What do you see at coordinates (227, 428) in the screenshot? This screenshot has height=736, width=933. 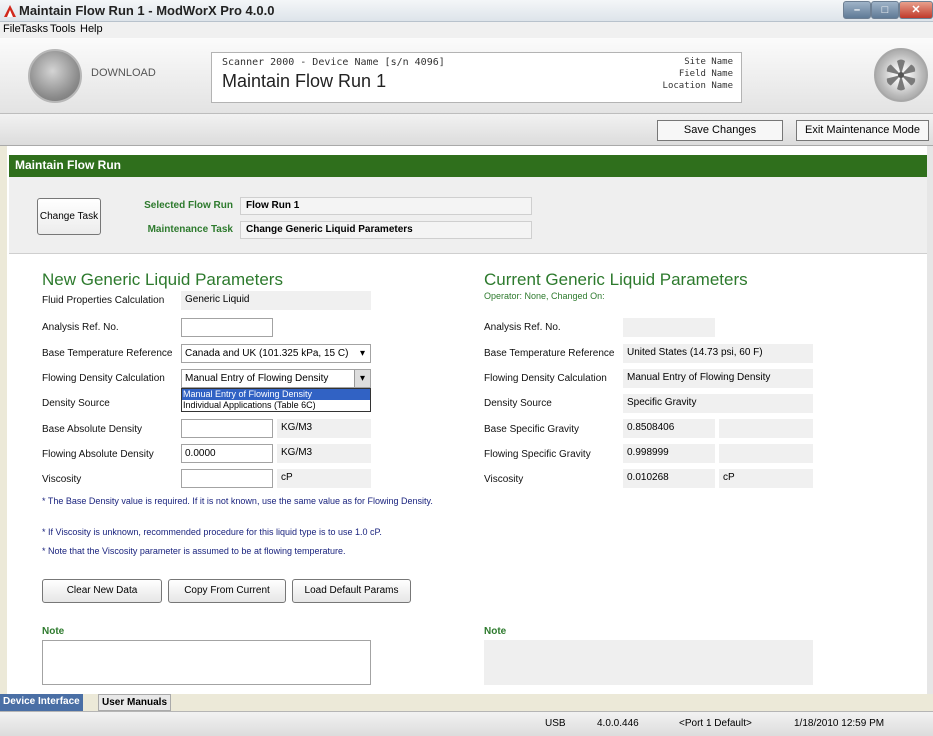 I see `base-abs-density-input` at bounding box center [227, 428].